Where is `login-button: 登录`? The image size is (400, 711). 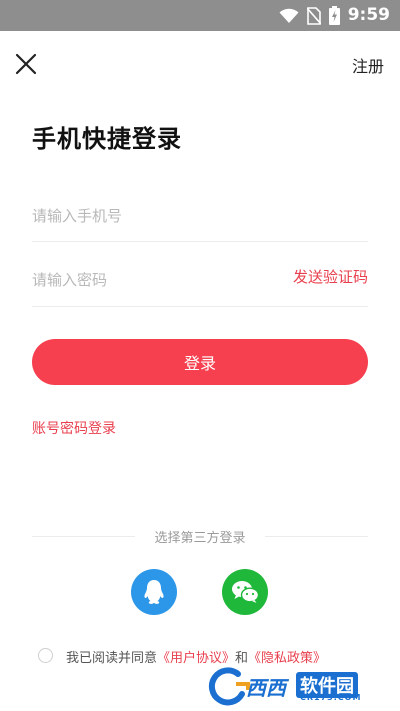
login-button: 登录 is located at coordinates (200, 362).